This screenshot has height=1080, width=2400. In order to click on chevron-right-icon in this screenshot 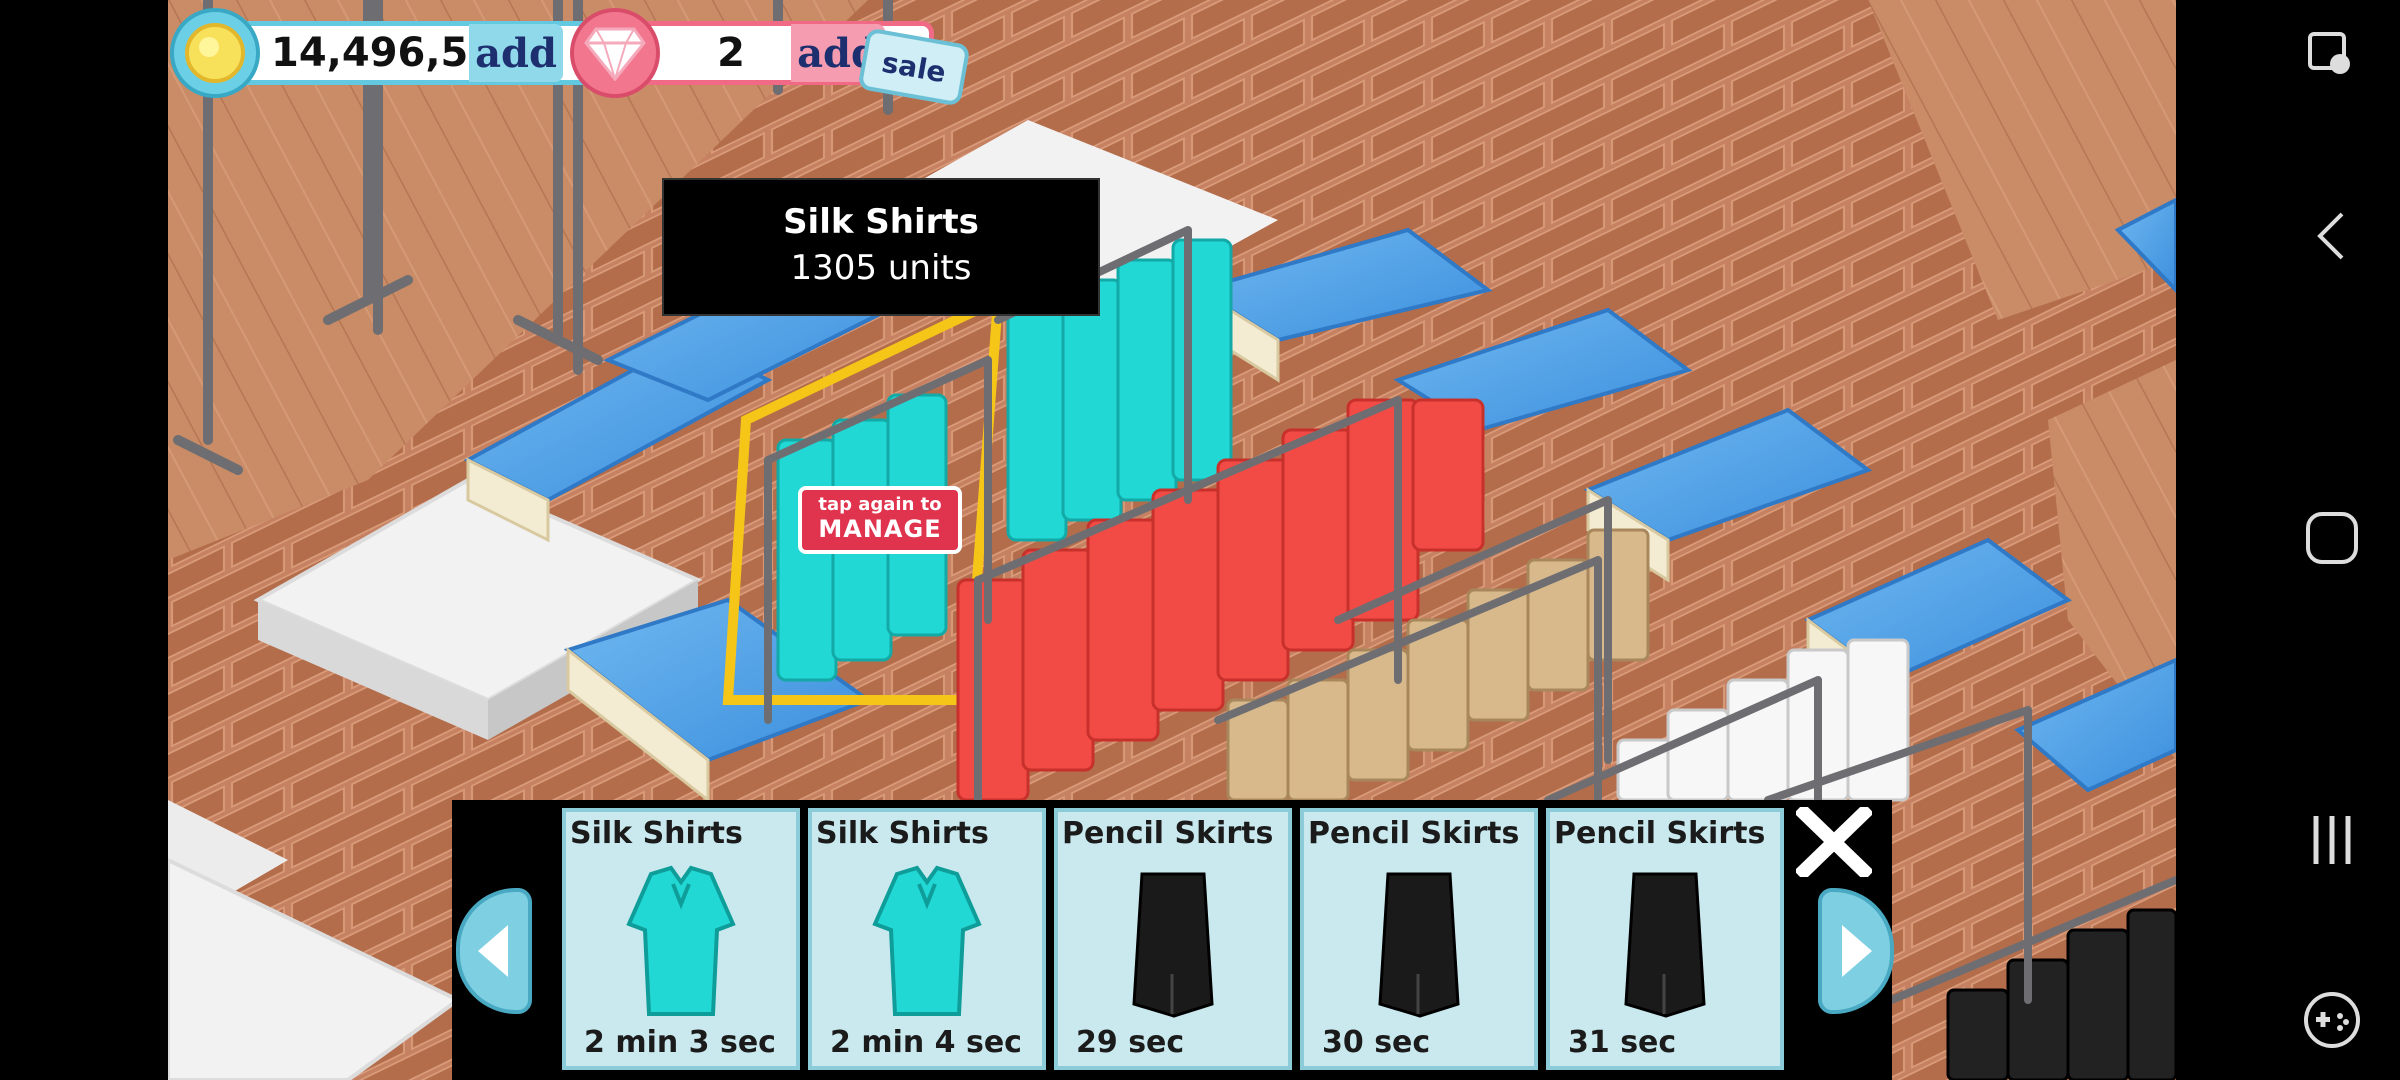, I will do `click(1857, 951)`.